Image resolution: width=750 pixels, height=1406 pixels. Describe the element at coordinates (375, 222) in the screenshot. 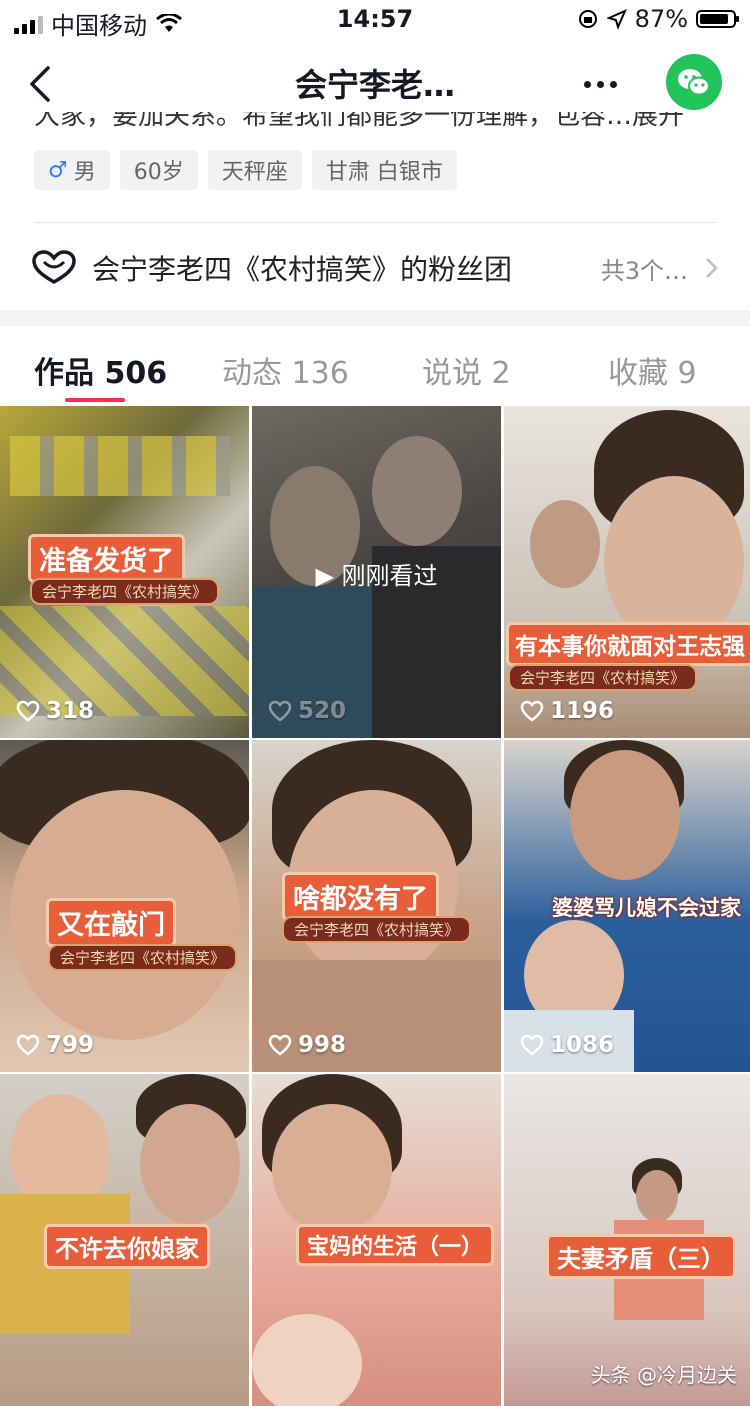

I see `divider` at that location.